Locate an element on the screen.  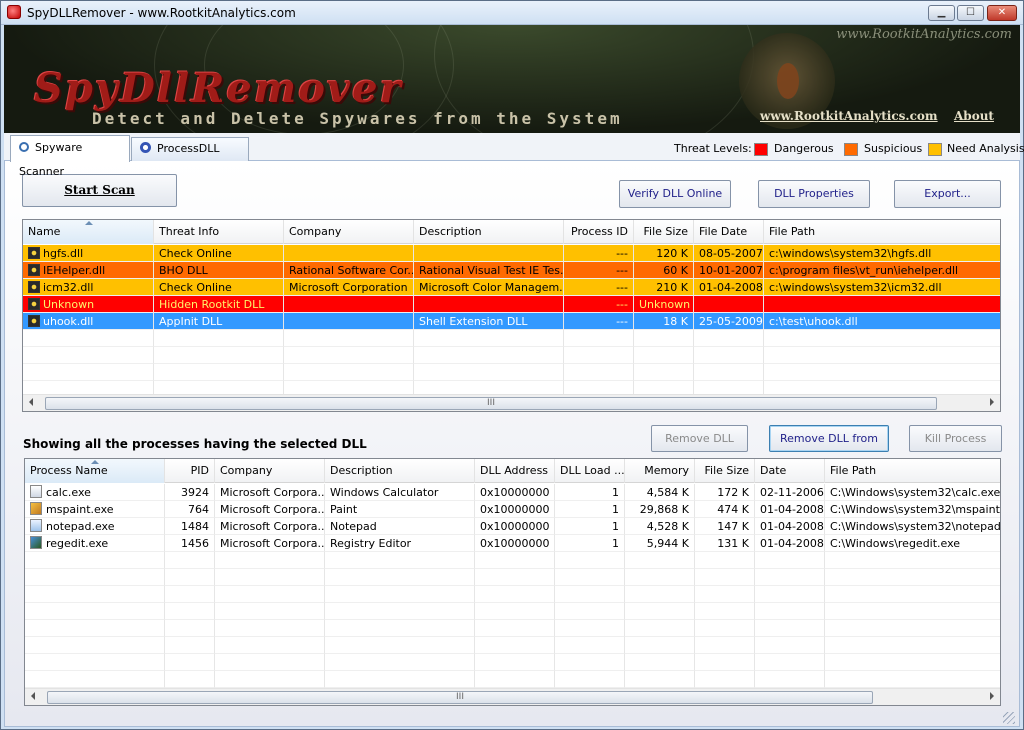
need-analysis-label: Need Analysis is located at coordinates (985, 148).